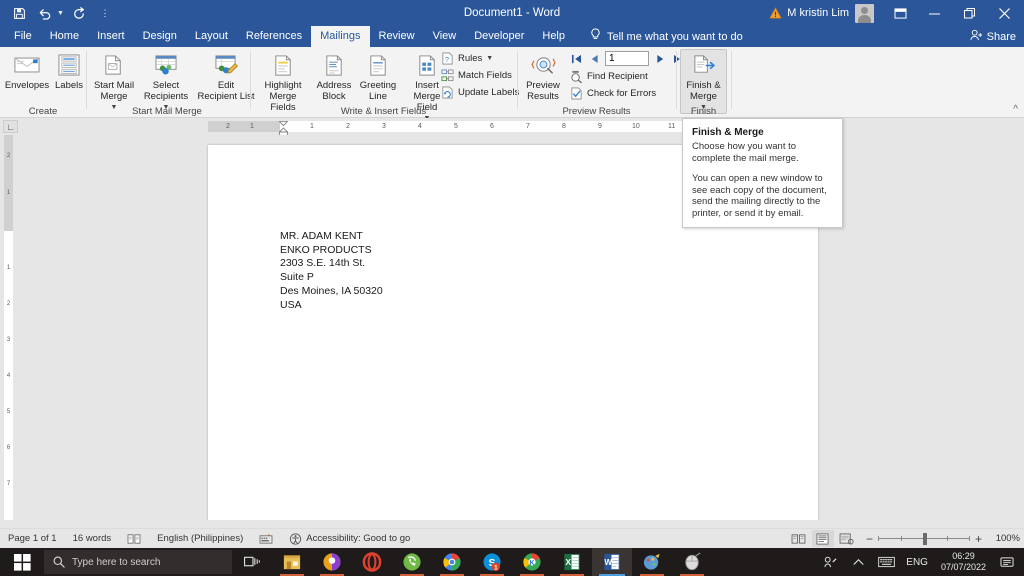 This screenshot has height=576, width=1024. What do you see at coordinates (27, 76) in the screenshot?
I see `envelopes-button: Envelopes` at bounding box center [27, 76].